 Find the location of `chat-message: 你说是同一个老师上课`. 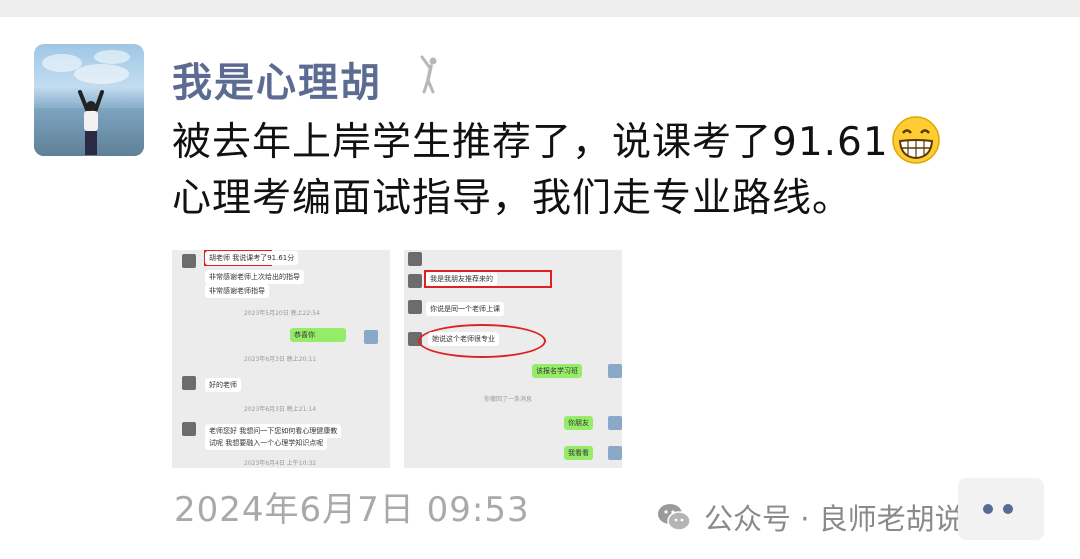

chat-message: 你说是同一个老师上课 is located at coordinates (465, 309).